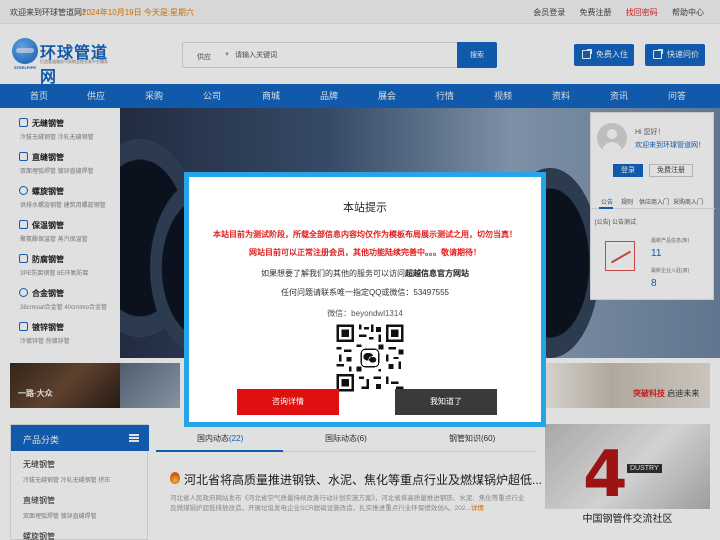  What do you see at coordinates (365, 208) in the screenshot?
I see `modal-title: 本站提示` at bounding box center [365, 208].